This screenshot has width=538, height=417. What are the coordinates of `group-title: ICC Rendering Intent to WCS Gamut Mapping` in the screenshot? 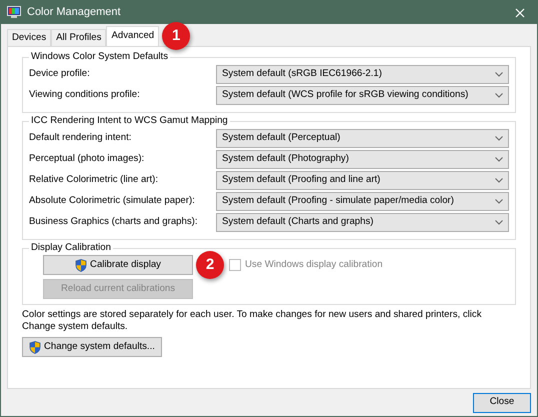 It's located at (129, 121).